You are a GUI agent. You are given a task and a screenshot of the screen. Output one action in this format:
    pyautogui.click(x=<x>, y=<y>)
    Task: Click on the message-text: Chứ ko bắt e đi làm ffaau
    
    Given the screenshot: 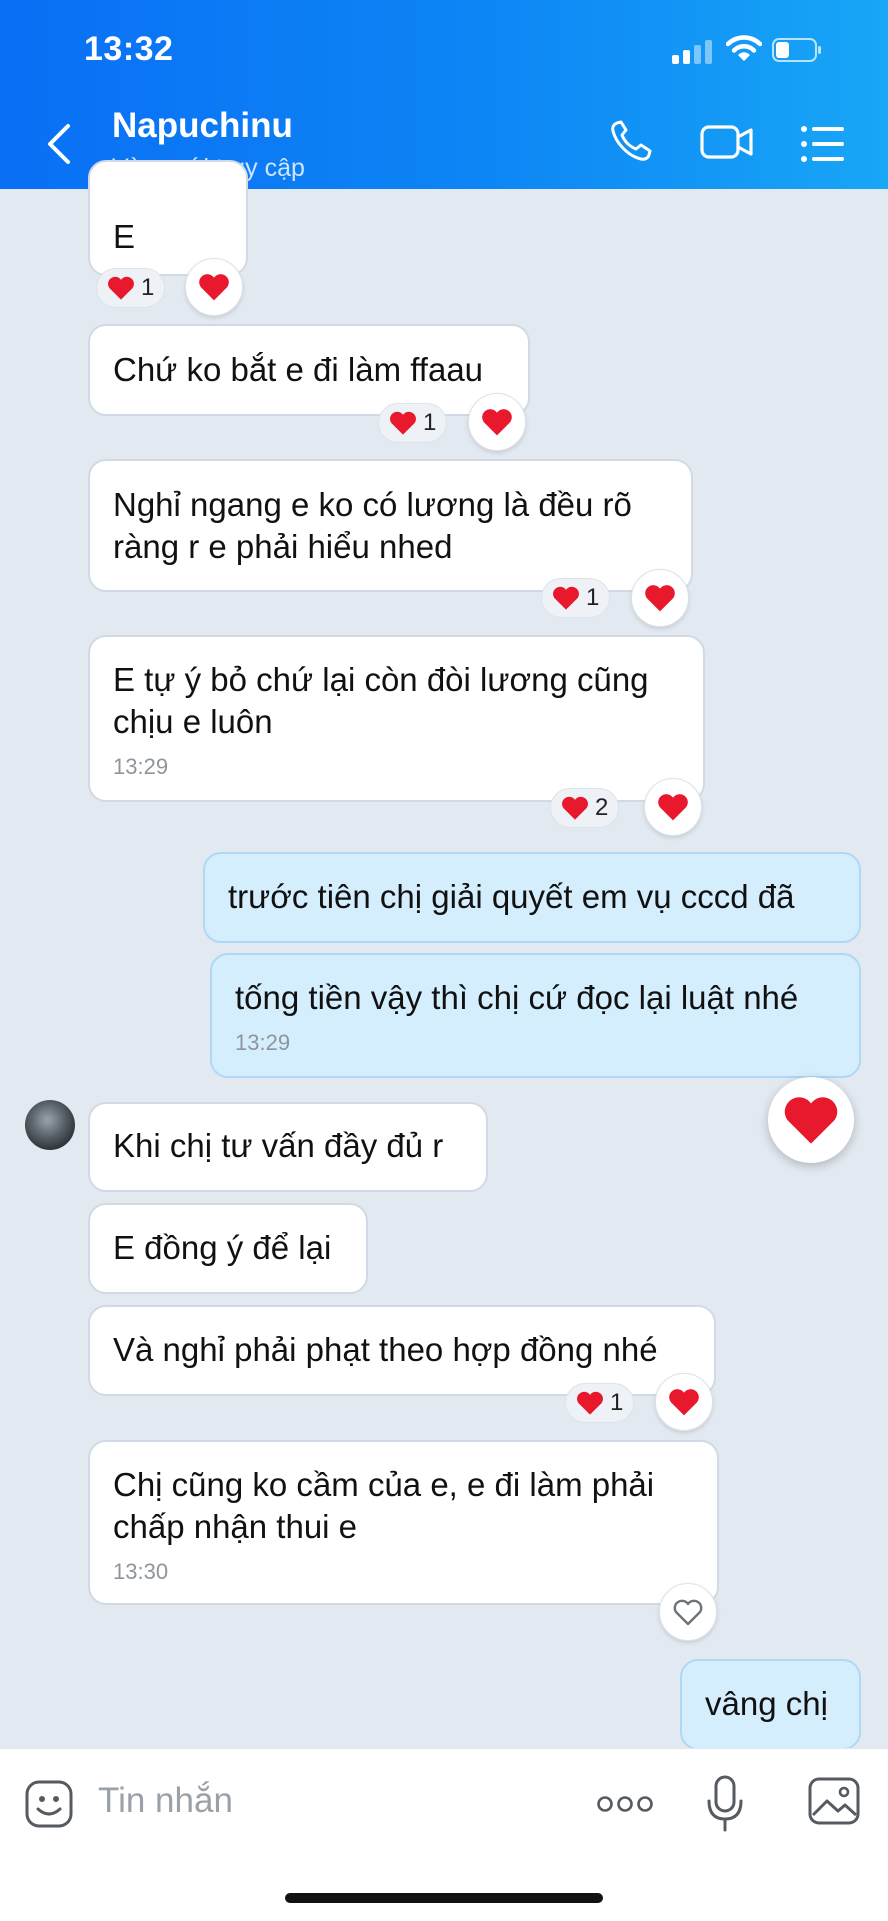 What is the action you would take?
    pyautogui.click(x=298, y=369)
    